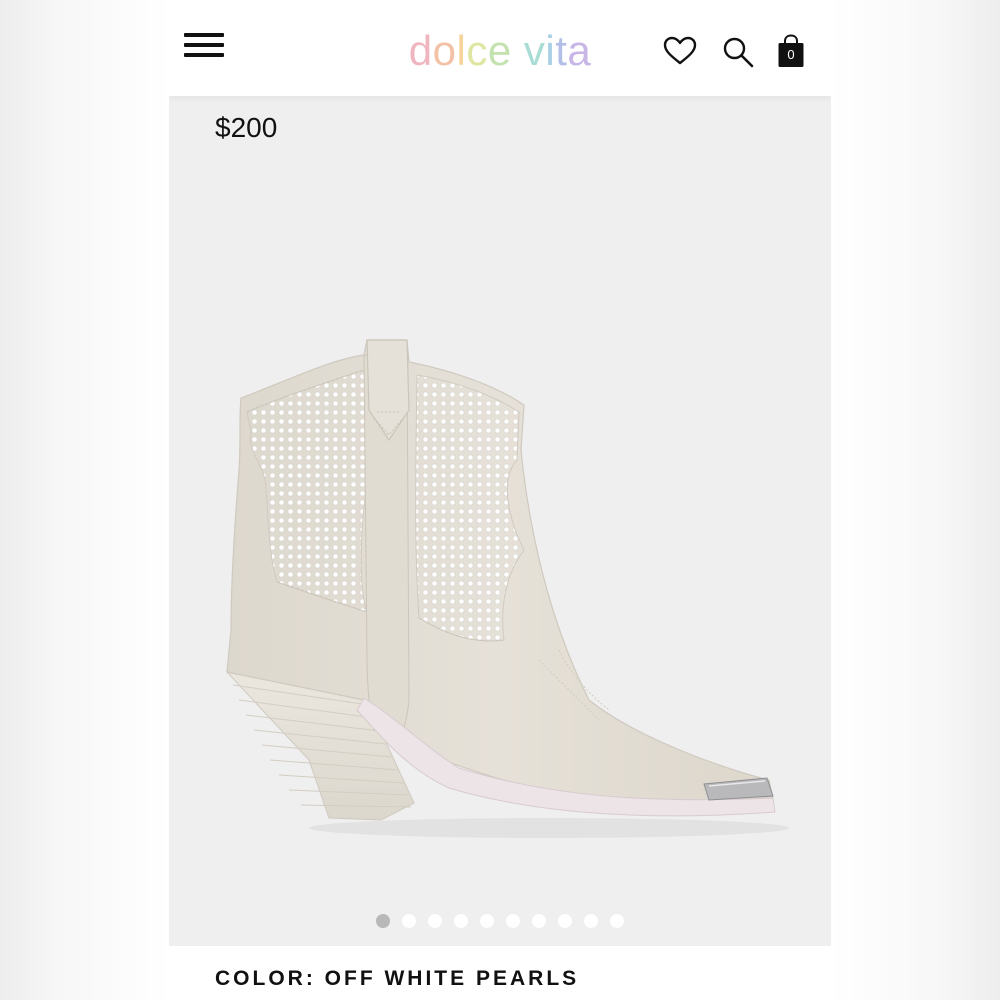 This screenshot has width=1000, height=1000. I want to click on product-price: $200, so click(246, 127).